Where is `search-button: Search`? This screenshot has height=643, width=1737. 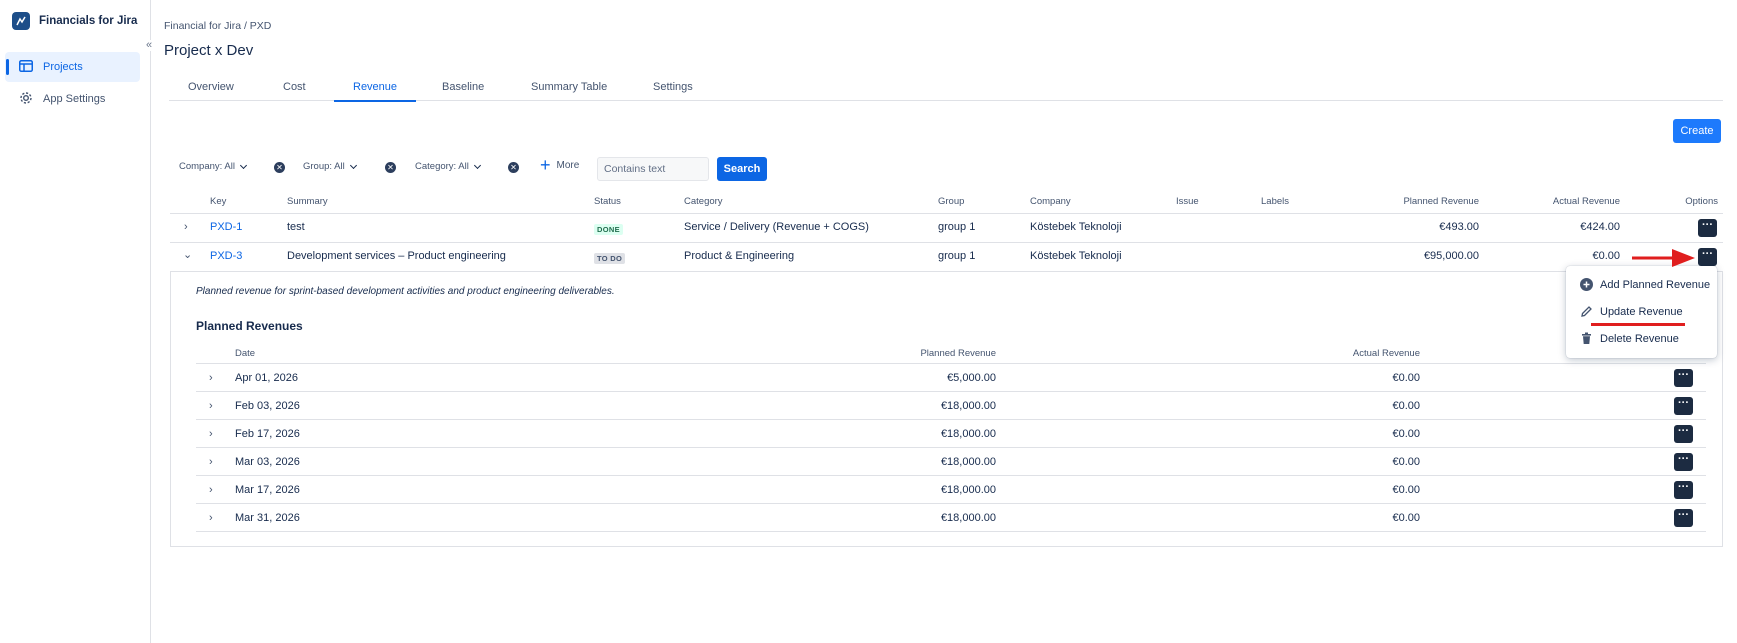 search-button: Search is located at coordinates (742, 169).